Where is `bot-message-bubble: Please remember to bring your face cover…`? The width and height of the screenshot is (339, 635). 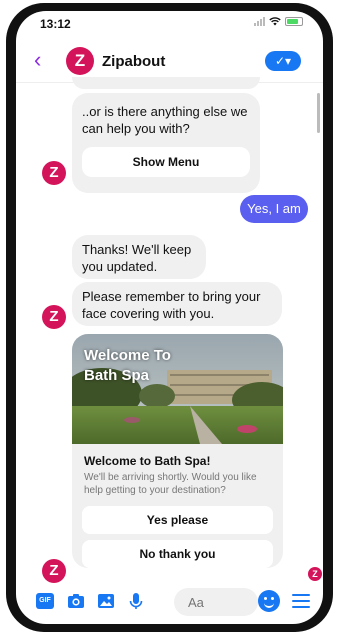
bot-message-bubble: Please remember to bring your face cover… is located at coordinates (177, 304).